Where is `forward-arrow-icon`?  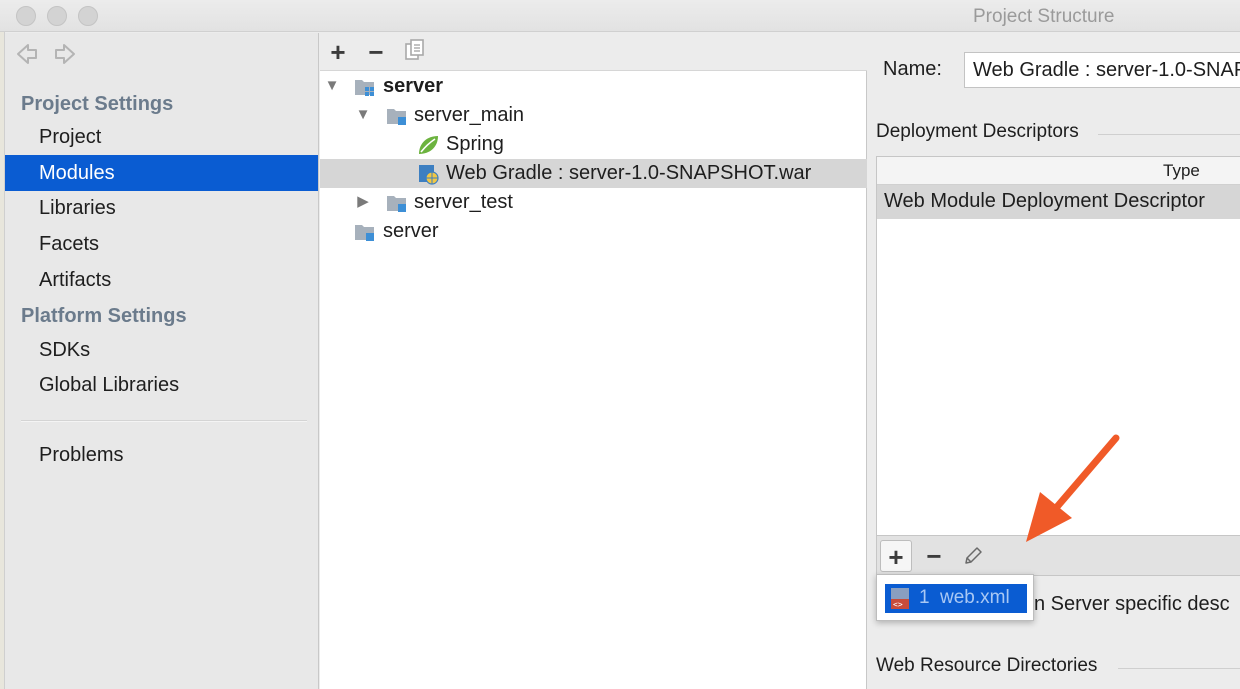 forward-arrow-icon is located at coordinates (65, 55).